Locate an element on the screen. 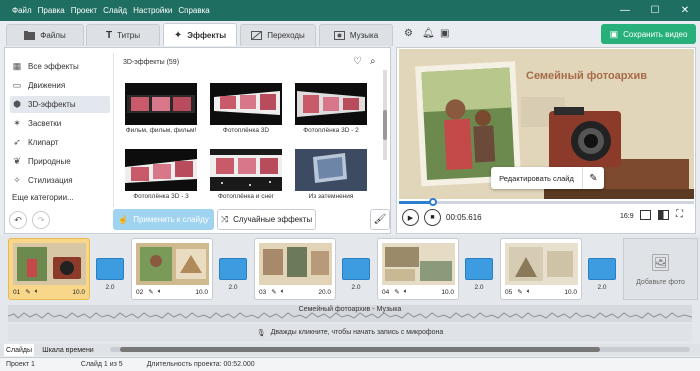  minimize-icon: — is located at coordinates (625, 10).